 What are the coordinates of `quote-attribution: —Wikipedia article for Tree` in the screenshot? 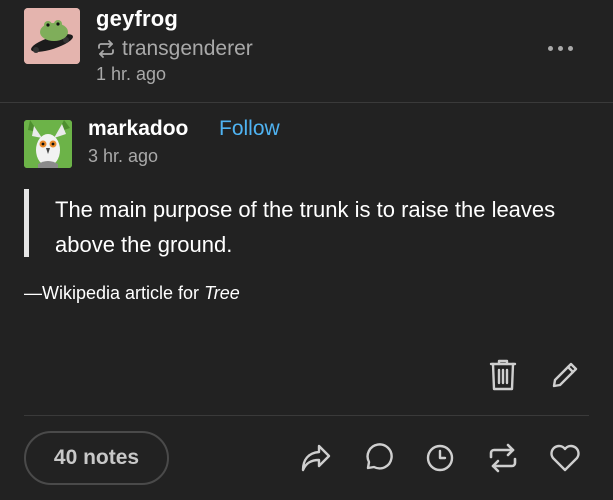 It's located at (132, 293).